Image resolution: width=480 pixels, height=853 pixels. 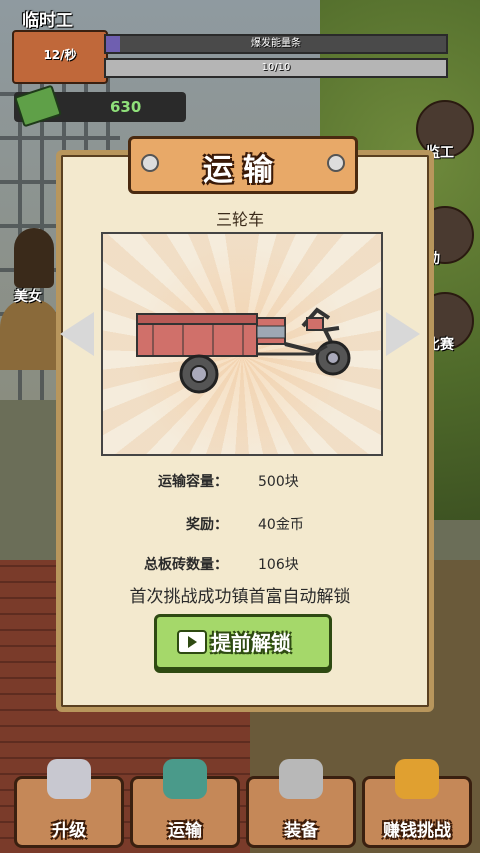 I want to click on helmet-icon, so click(x=417, y=779).